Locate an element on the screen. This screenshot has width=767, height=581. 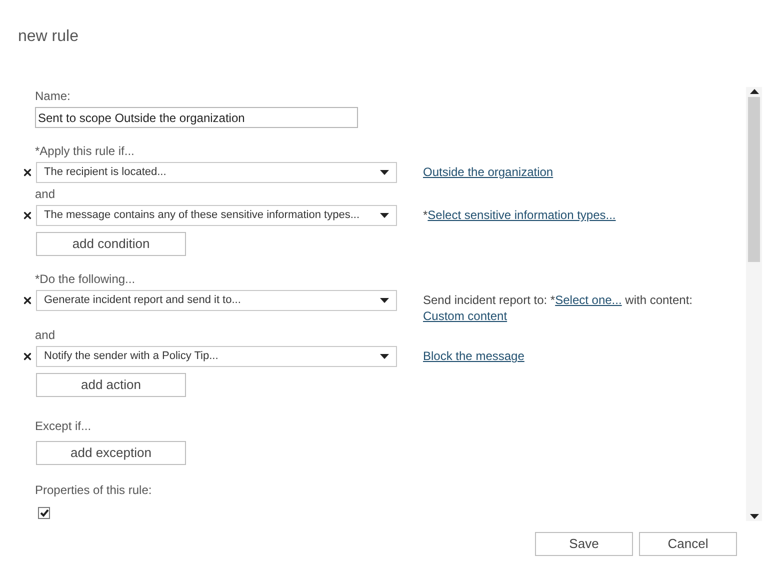
add-button: add exception is located at coordinates (111, 453).